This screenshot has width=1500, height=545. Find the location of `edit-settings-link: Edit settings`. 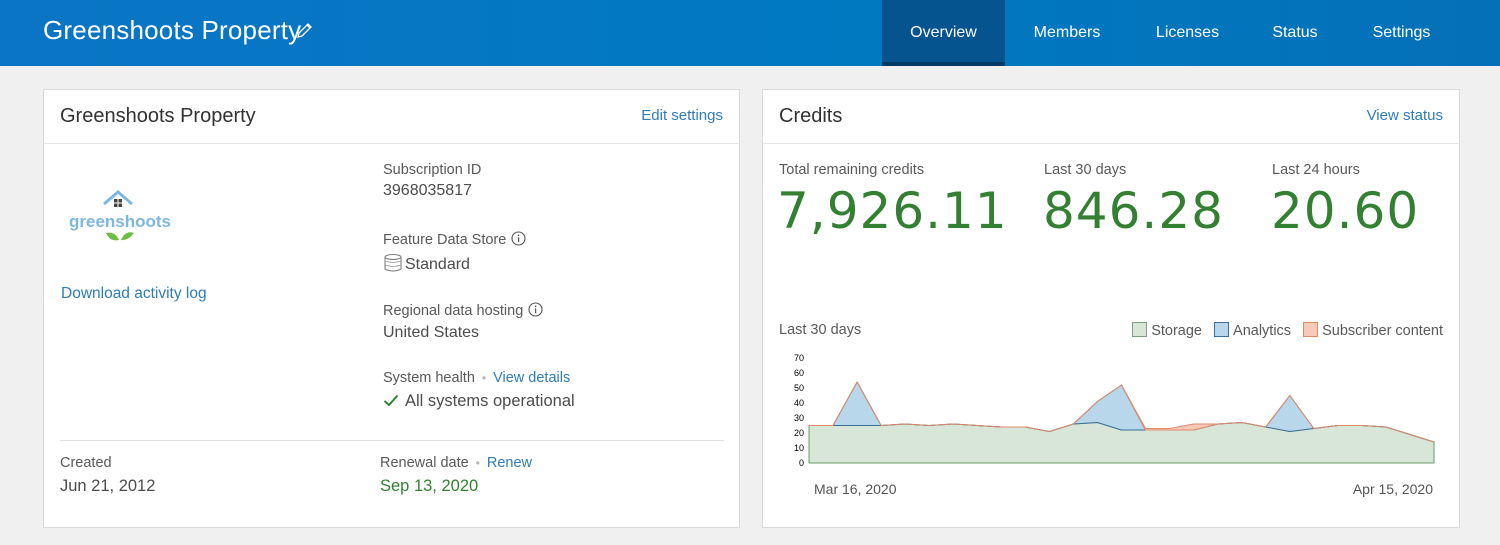

edit-settings-link: Edit settings is located at coordinates (682, 115).